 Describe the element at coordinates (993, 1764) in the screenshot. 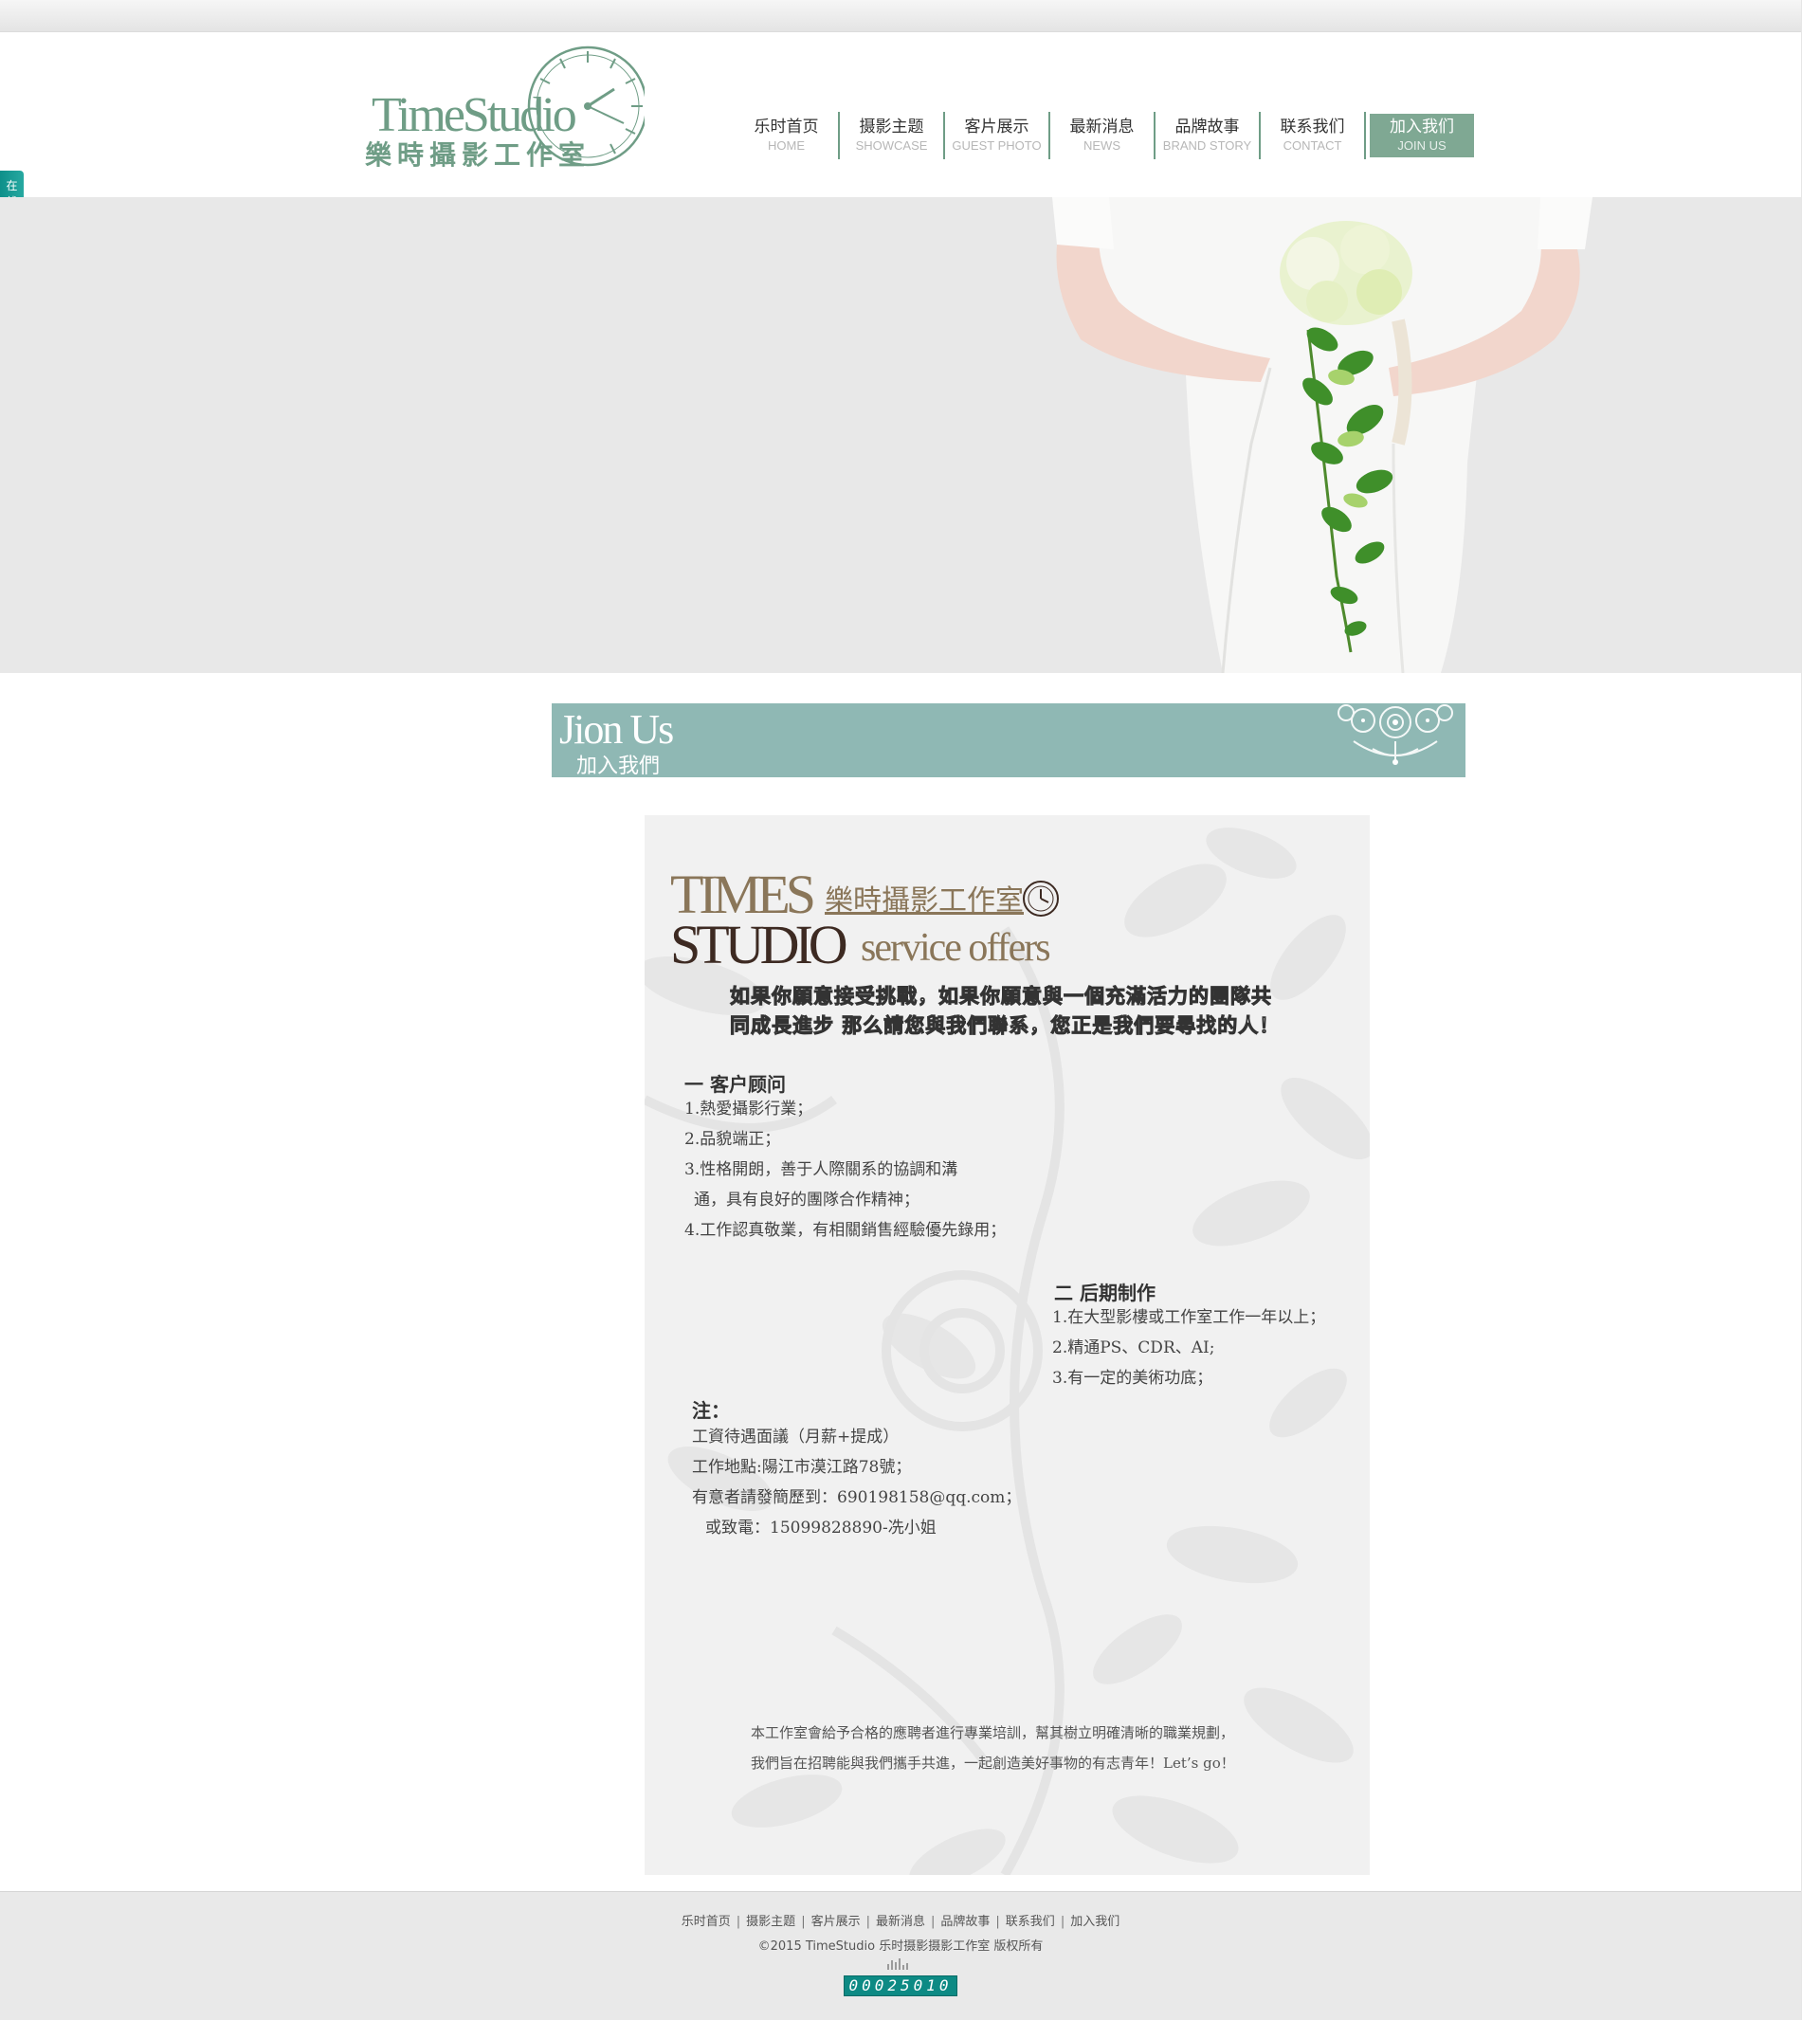

I see `closing-line-2: 我們旨在招聘能與我們攜手共進，一起創造美好事物的有志青年！Let’s go！` at that location.